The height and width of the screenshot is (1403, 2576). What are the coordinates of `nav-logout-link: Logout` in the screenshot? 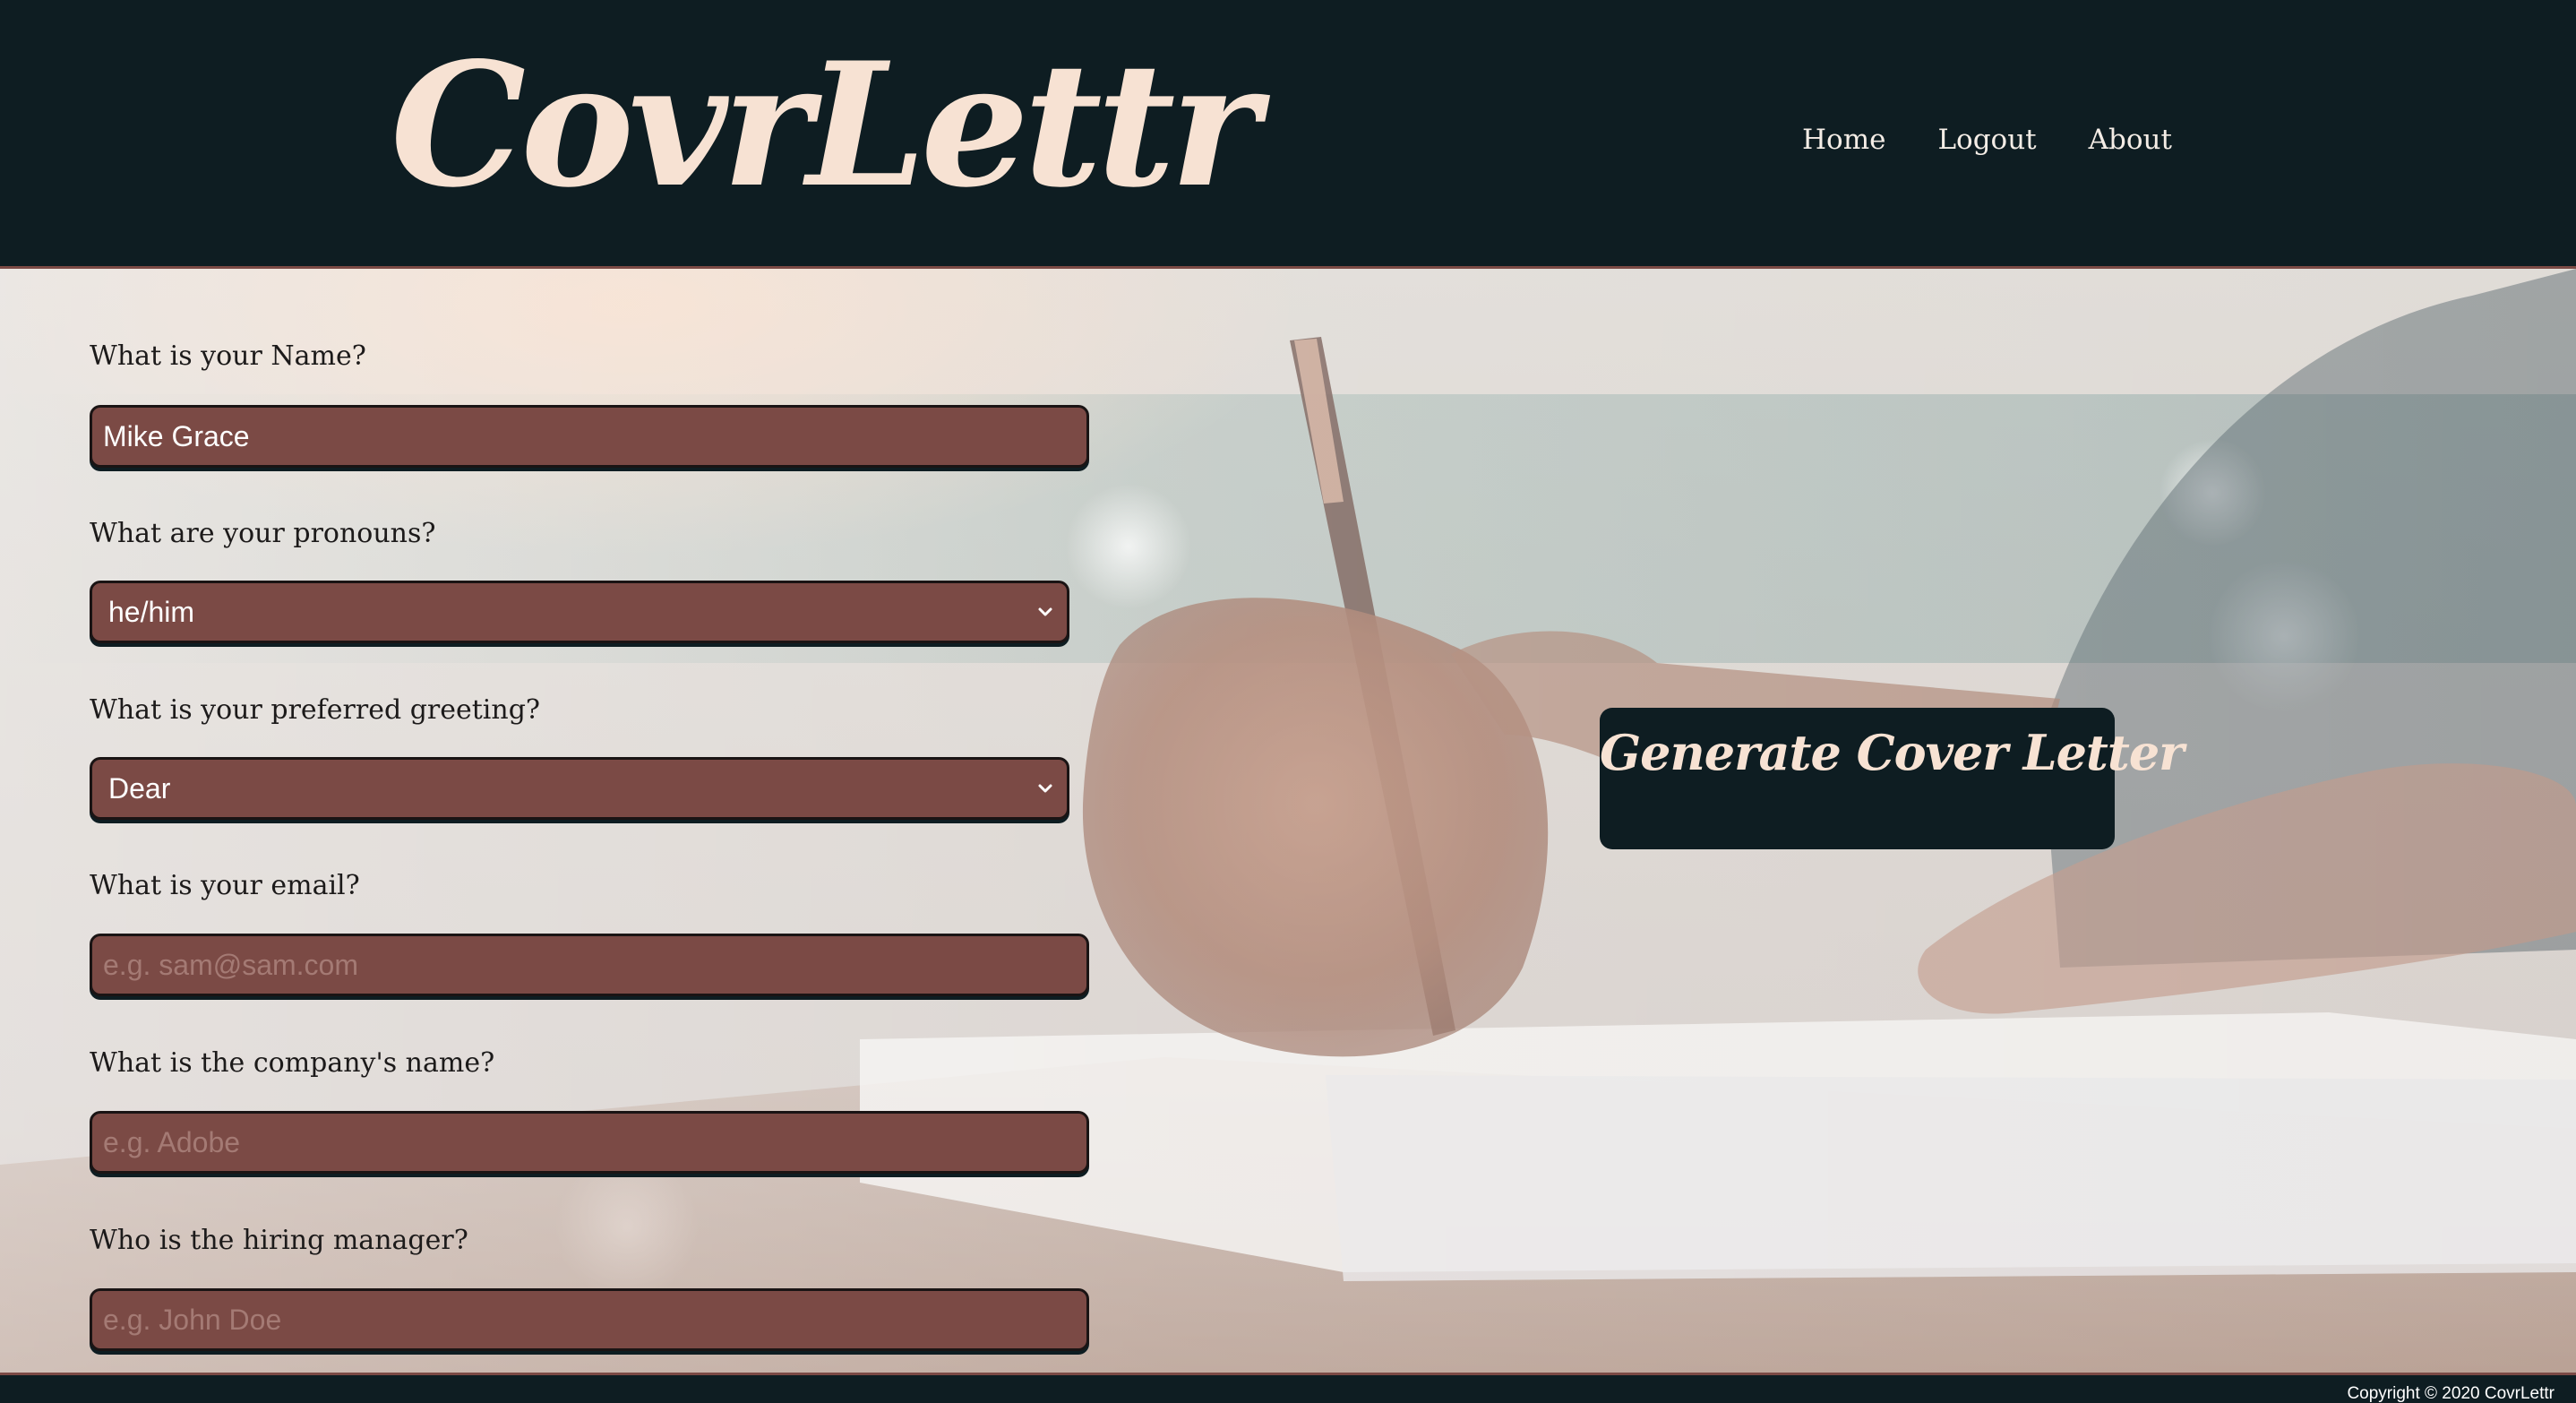 It's located at (1986, 140).